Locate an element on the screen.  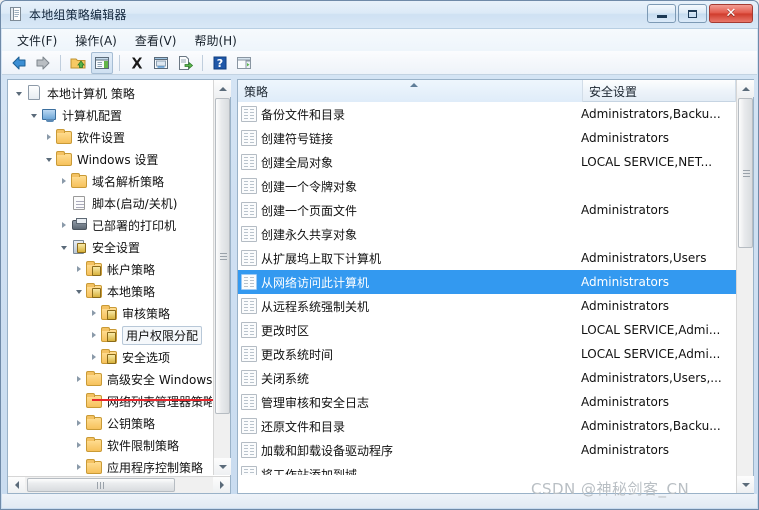
tree-node: 安全设置 is located at coordinates (110, 247).